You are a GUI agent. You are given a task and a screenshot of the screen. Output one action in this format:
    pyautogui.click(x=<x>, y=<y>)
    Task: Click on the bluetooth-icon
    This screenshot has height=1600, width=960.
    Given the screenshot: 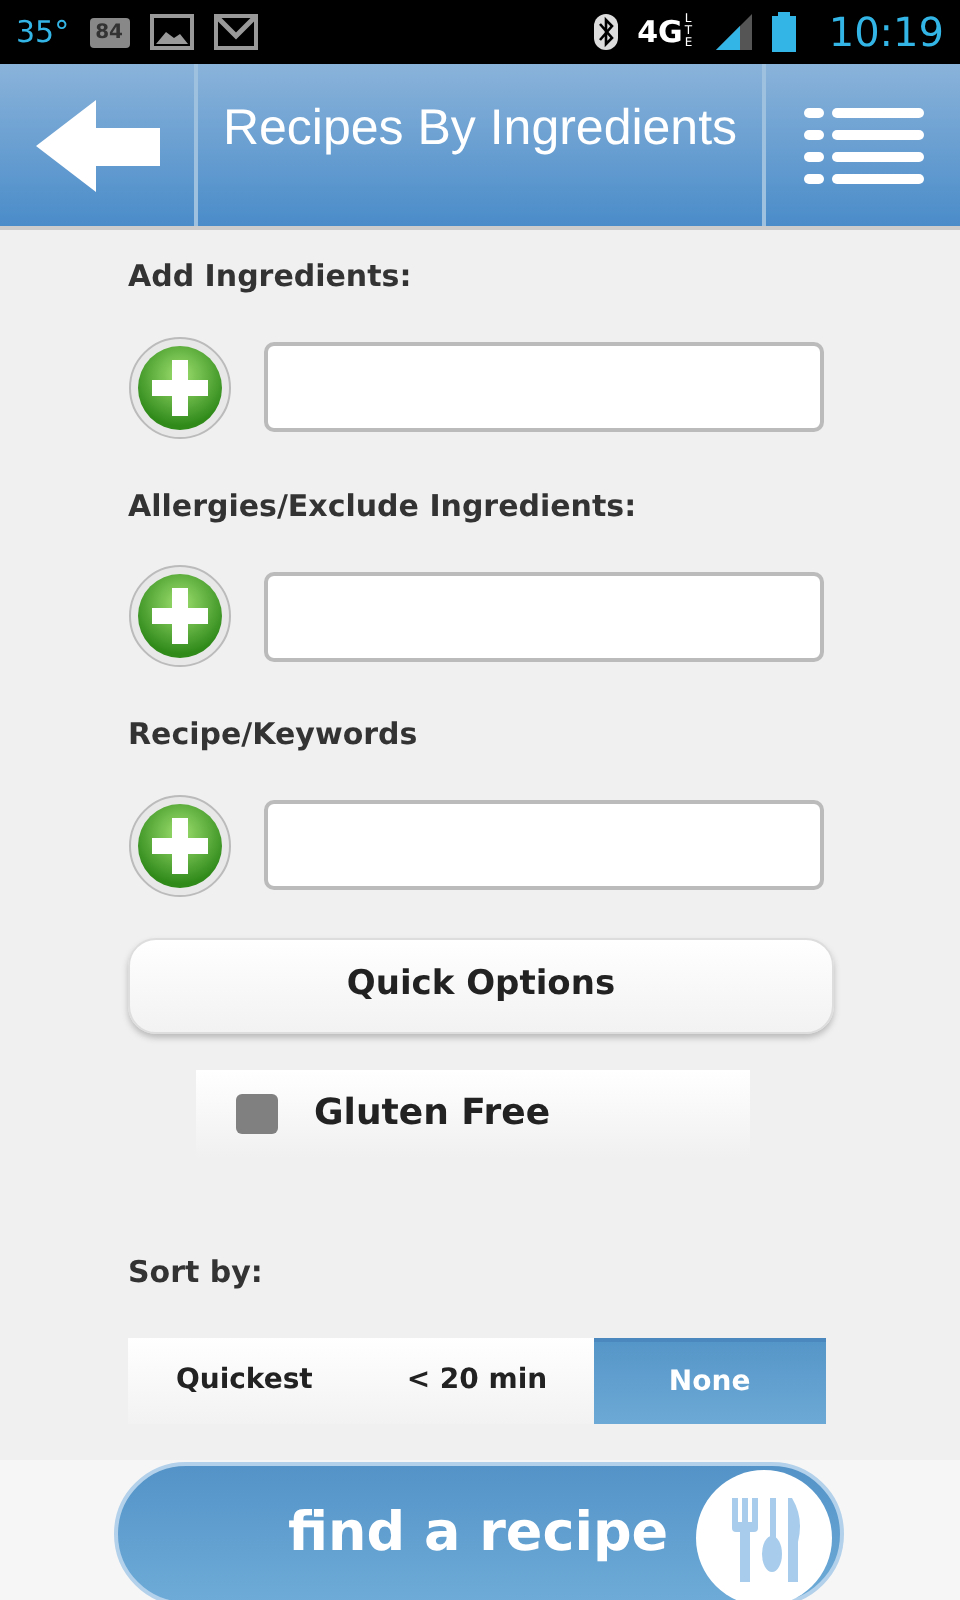 What is the action you would take?
    pyautogui.click(x=605, y=32)
    